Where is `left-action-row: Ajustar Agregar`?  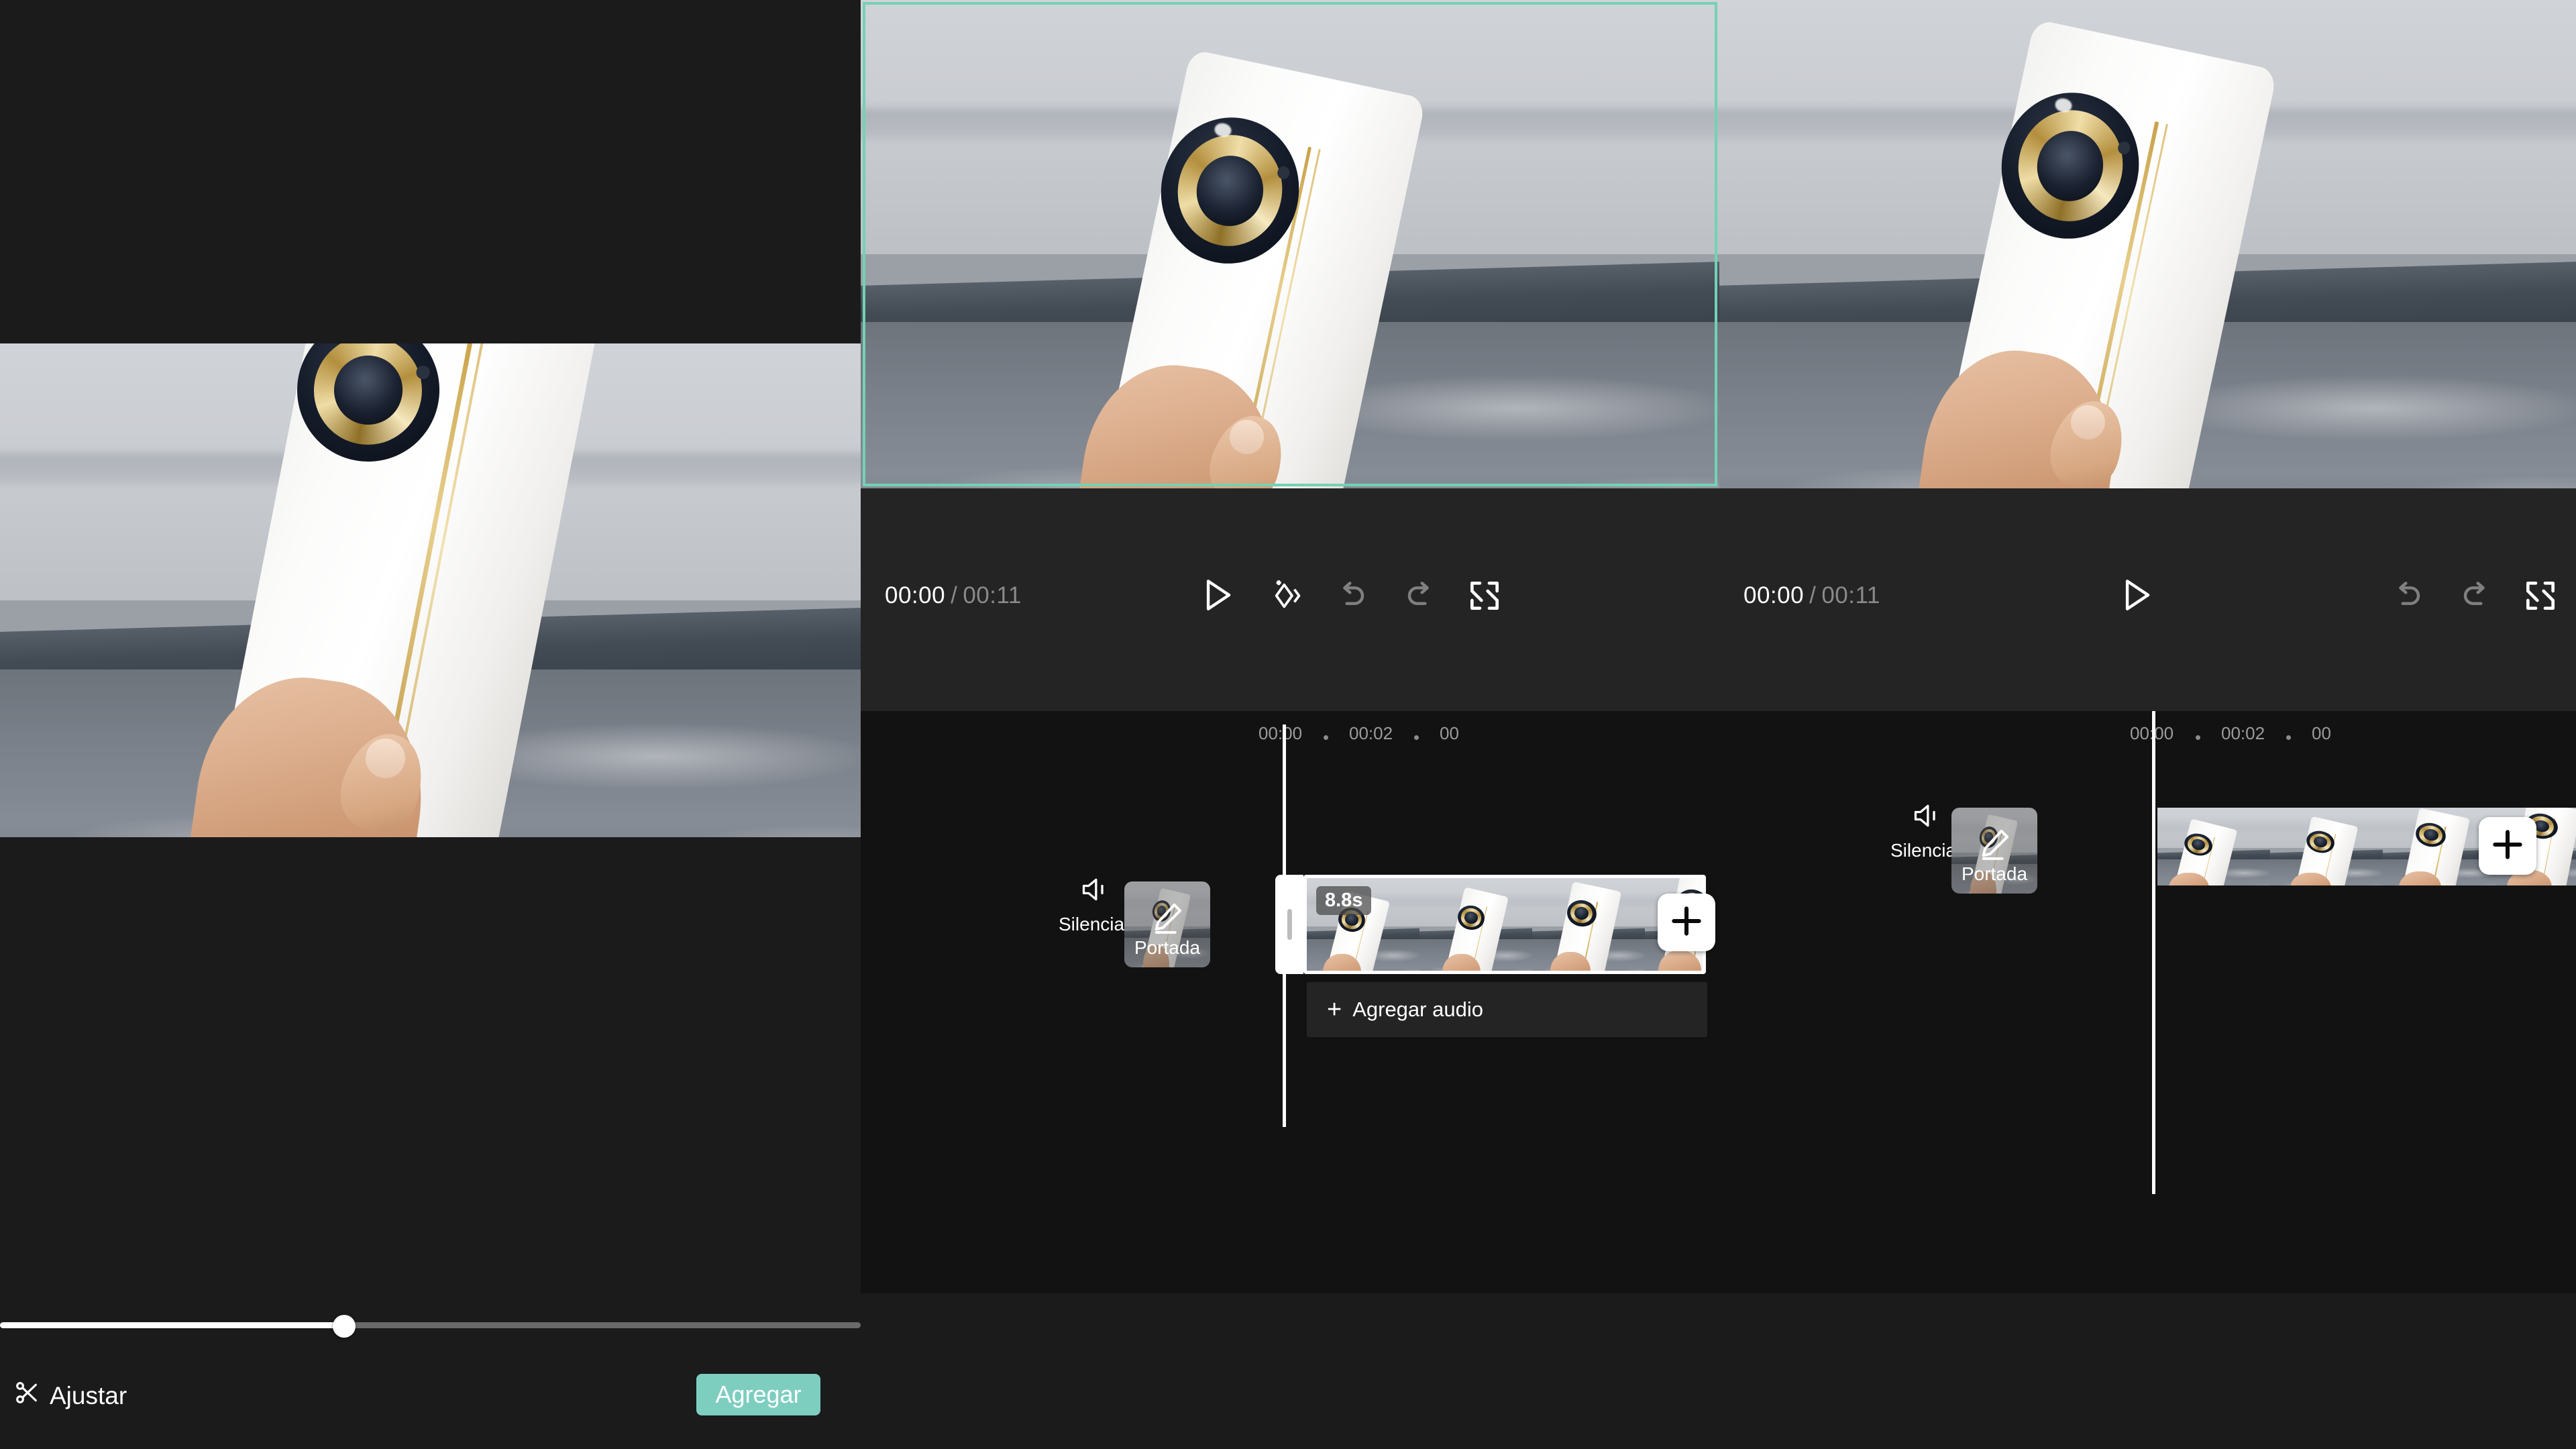
left-action-row: Ajustar Agregar is located at coordinates (430, 1405).